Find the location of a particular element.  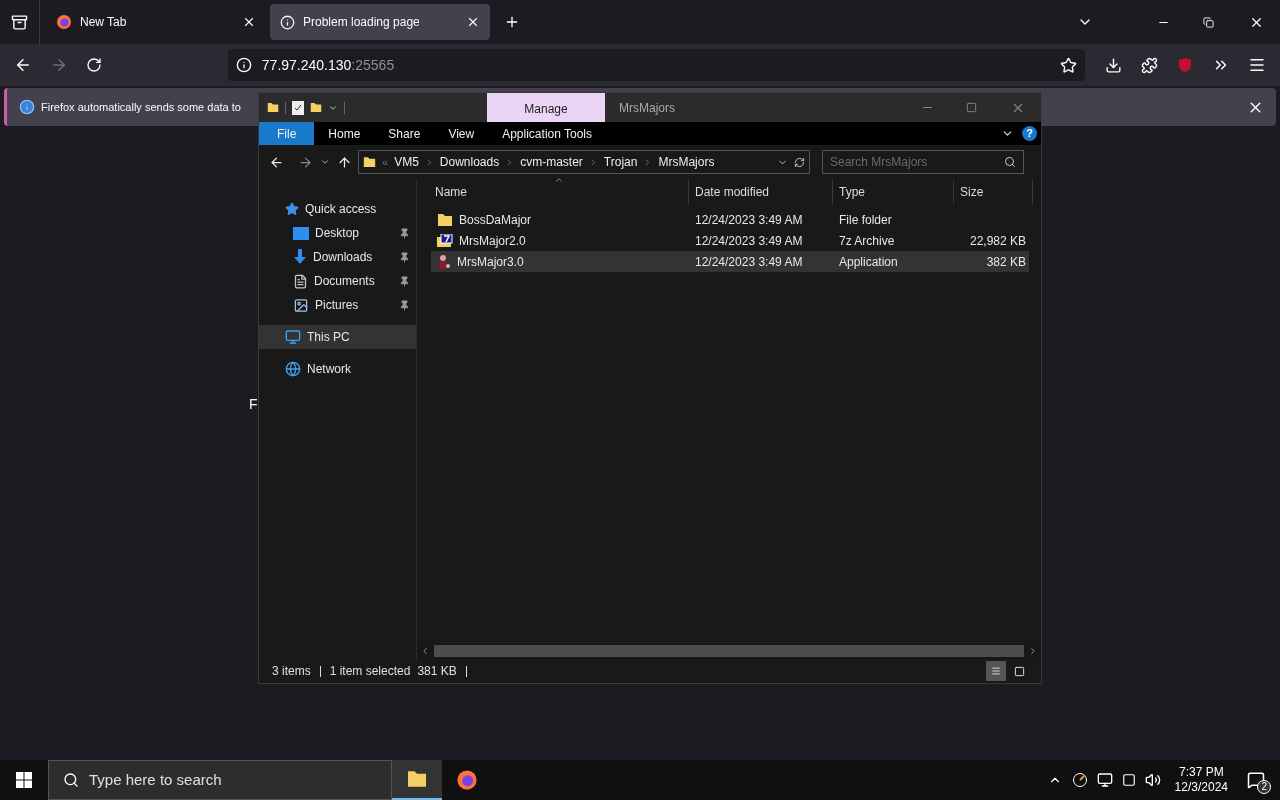

address-bar: « VM5 Downloads cvm-master Trojan MrsMajors is located at coordinates (584, 162).